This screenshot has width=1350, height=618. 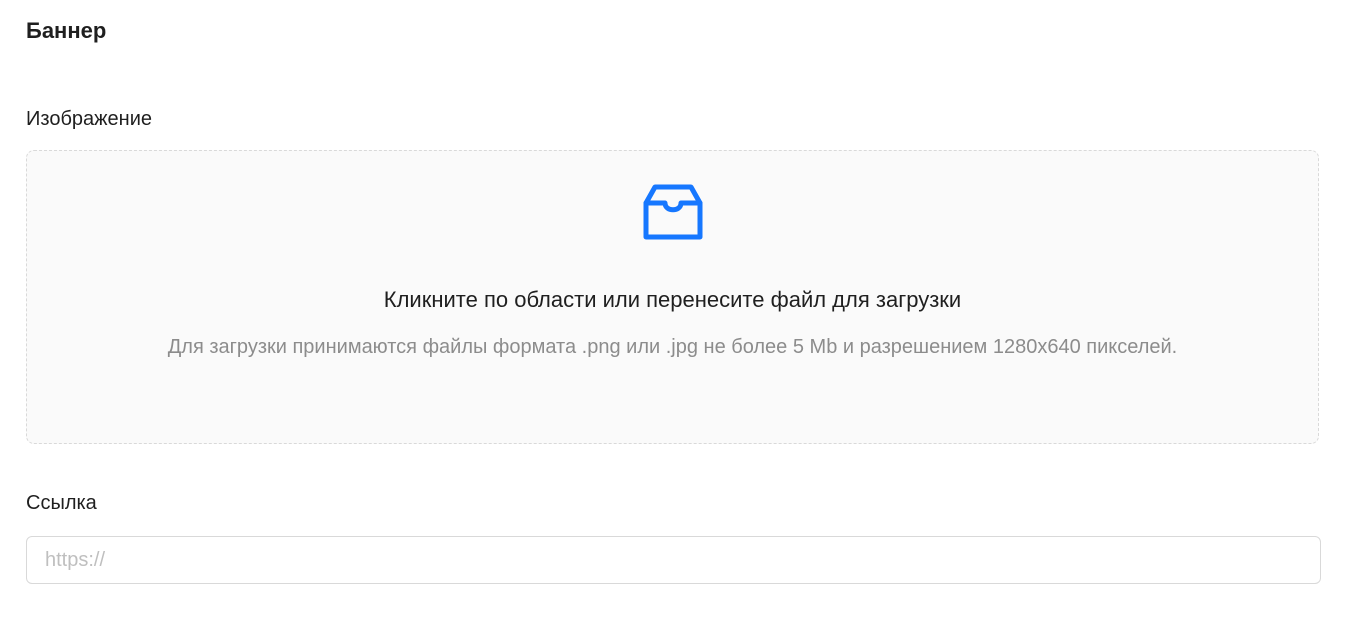 I want to click on section-title: Баннер, so click(x=66, y=30).